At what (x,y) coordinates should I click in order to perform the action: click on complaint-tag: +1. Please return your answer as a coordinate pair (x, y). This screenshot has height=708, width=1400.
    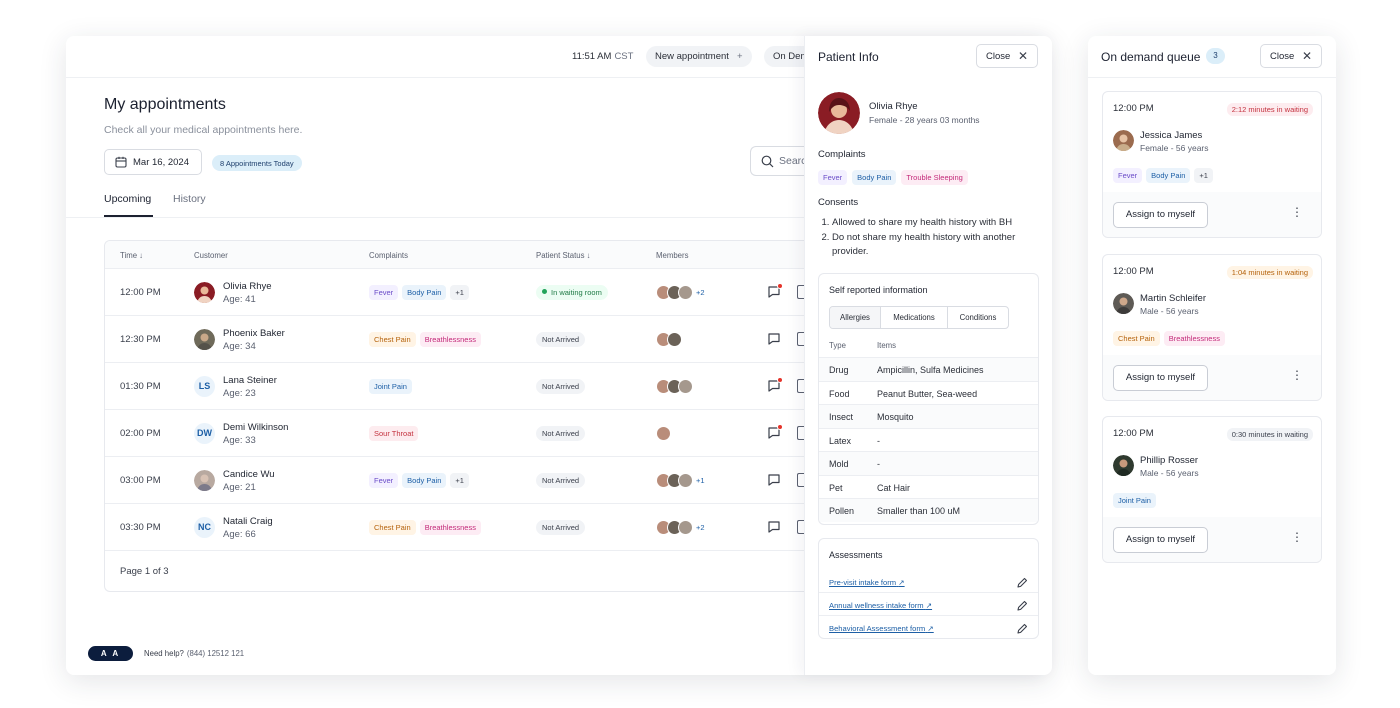
    Looking at the image, I should click on (459, 292).